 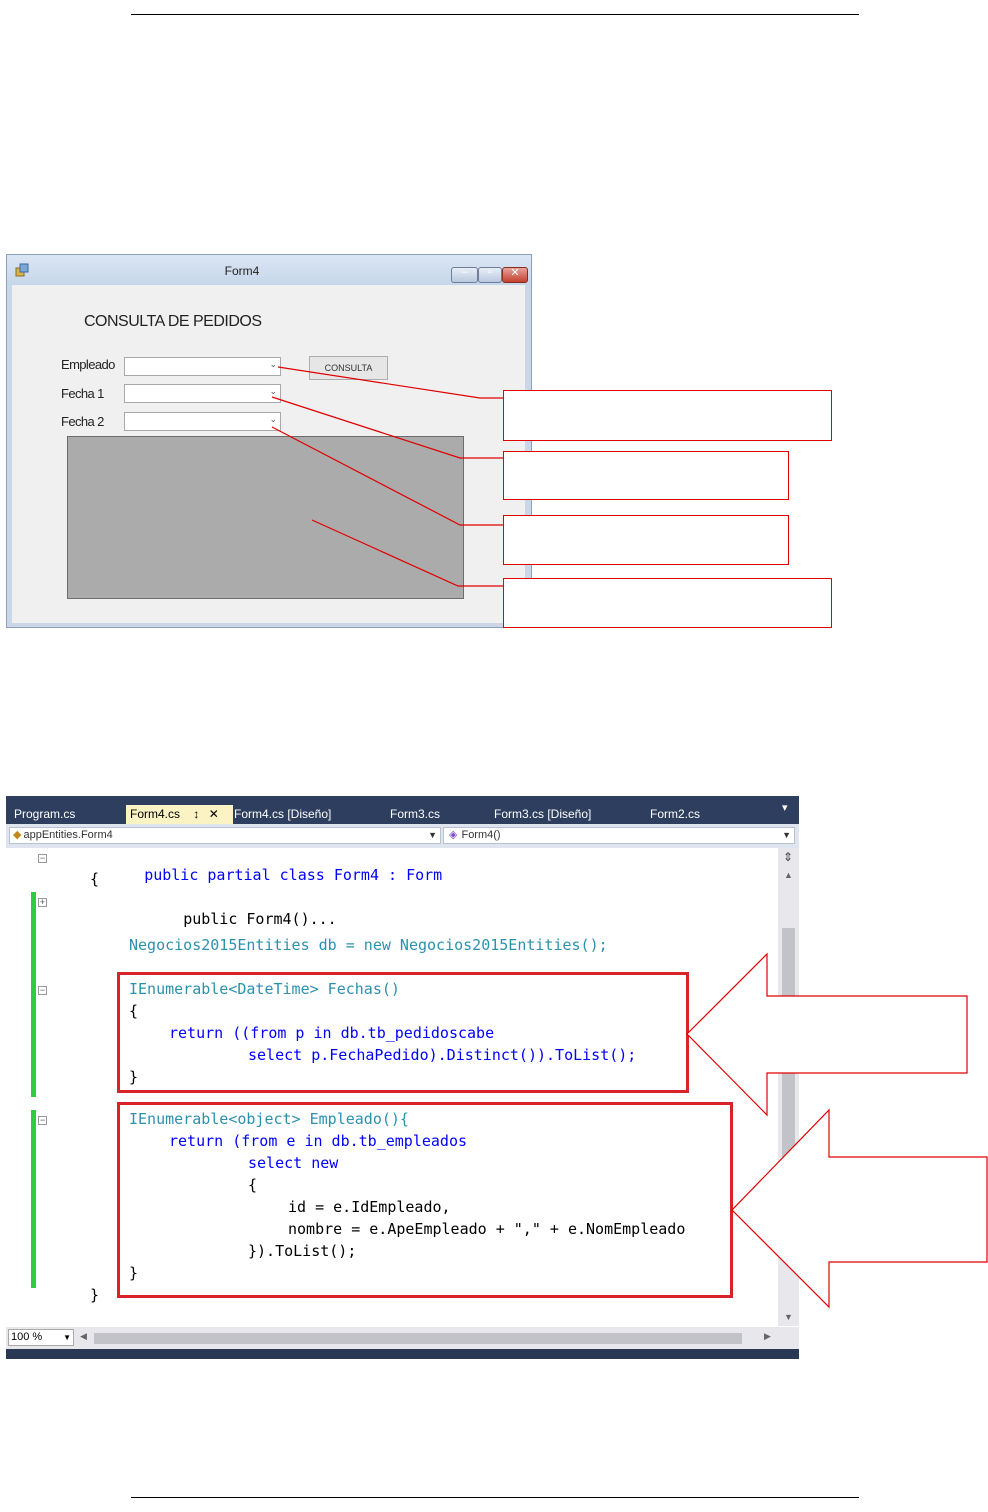 I want to click on tab-program-cs: Program.cs, so click(x=67, y=814).